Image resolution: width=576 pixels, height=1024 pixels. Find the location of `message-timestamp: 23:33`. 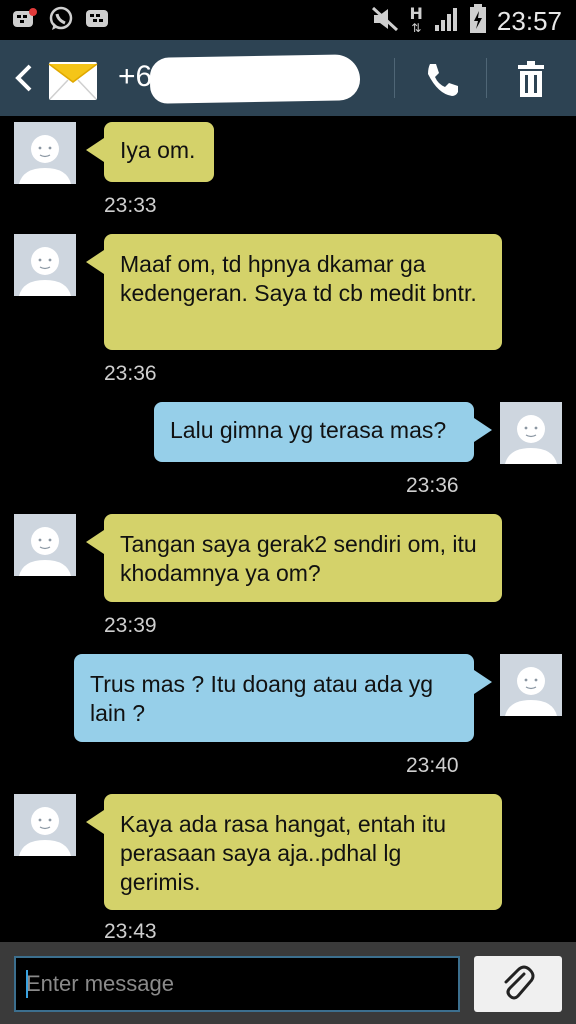

message-timestamp: 23:33 is located at coordinates (130, 205).